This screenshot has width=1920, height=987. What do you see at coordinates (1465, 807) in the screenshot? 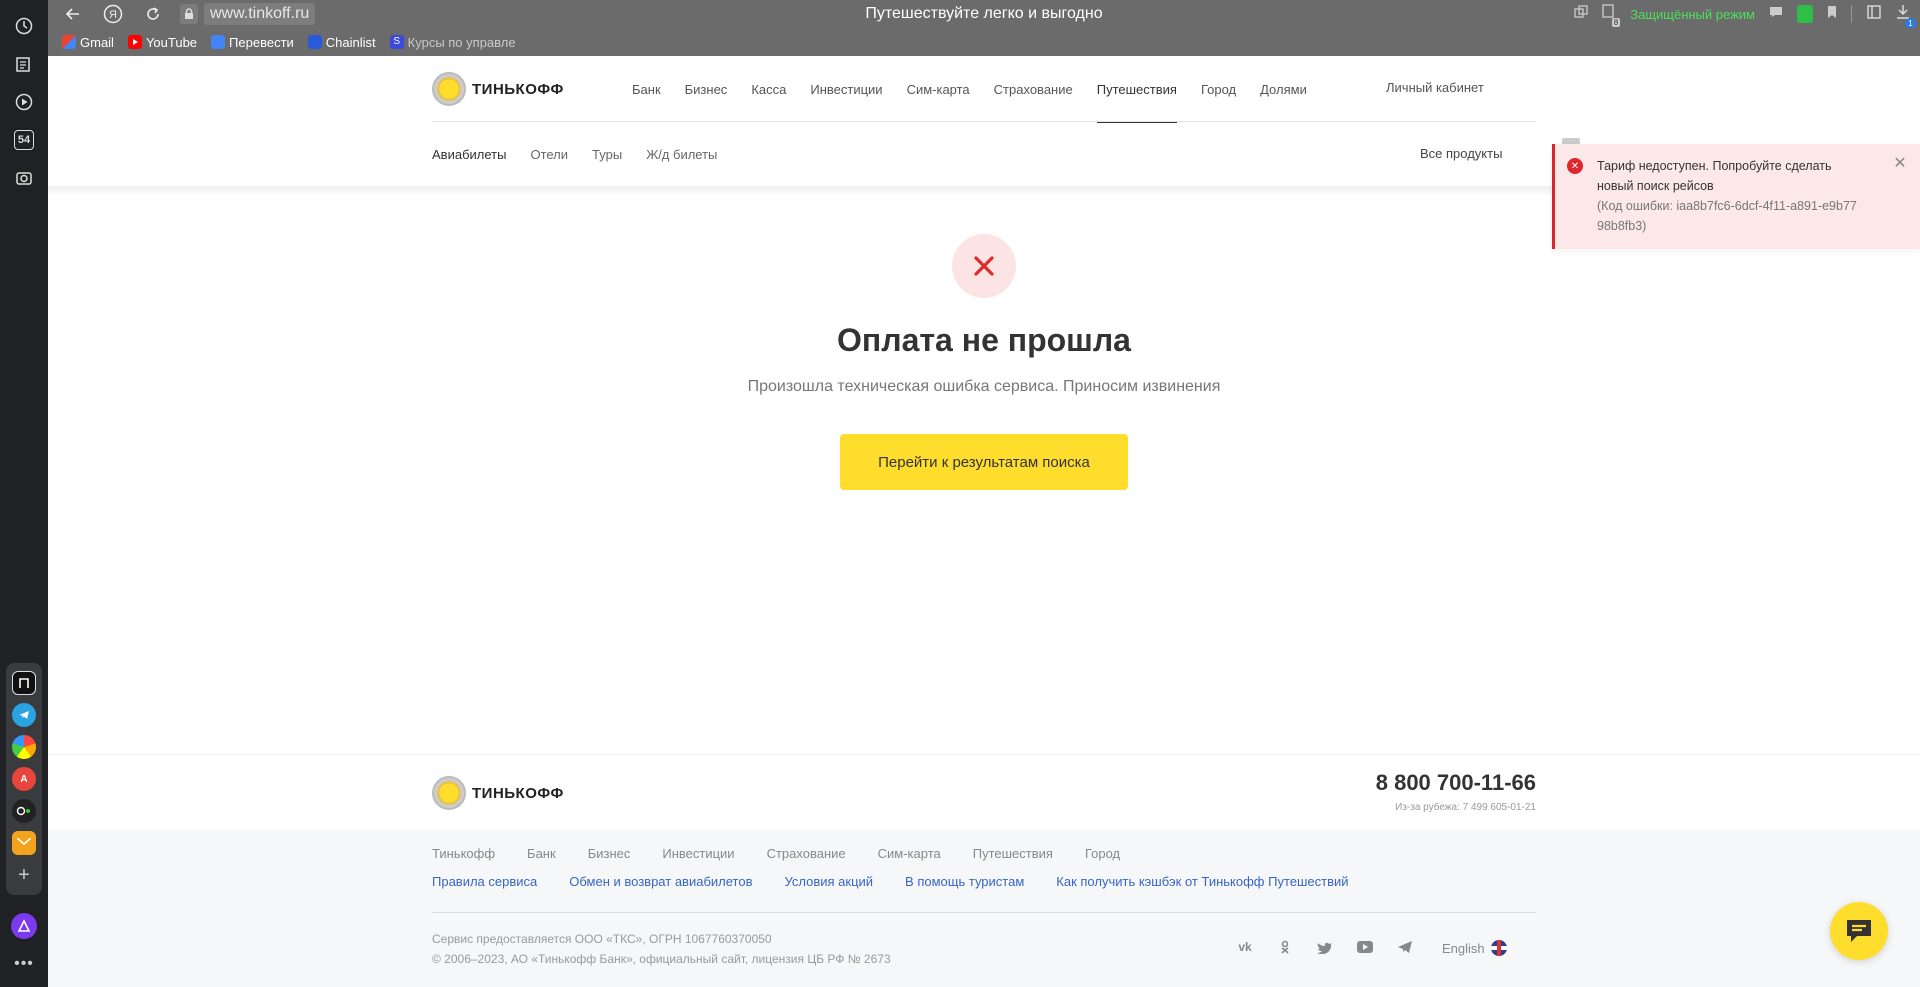
I see `support-phone-abroad: Из-за рубежа: 7 499 605-01-21` at bounding box center [1465, 807].